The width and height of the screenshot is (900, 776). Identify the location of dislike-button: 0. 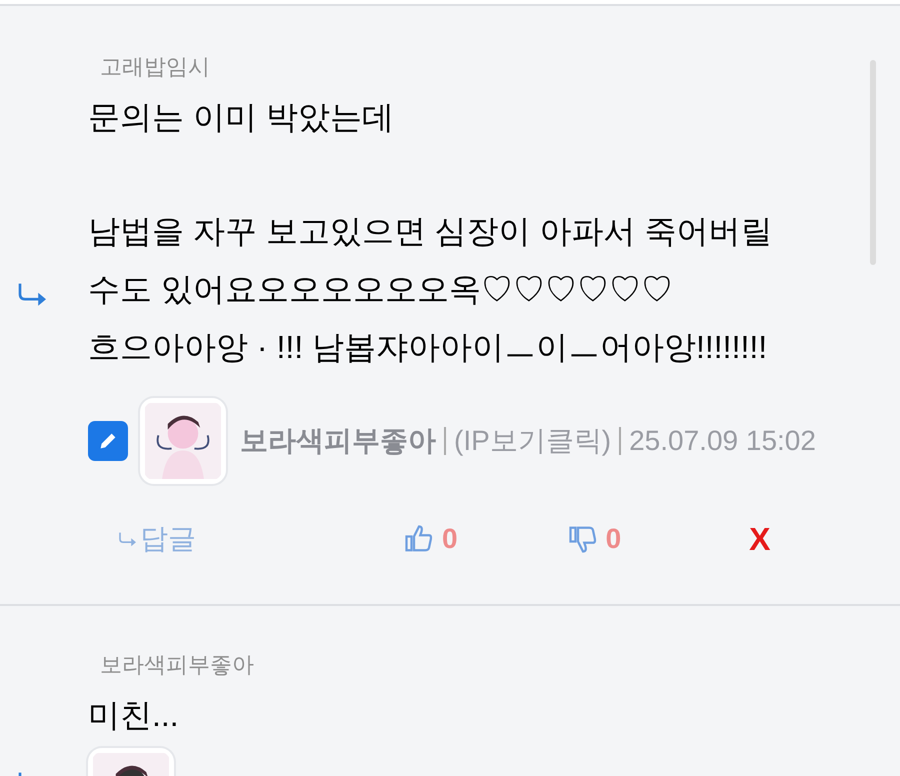
(595, 539).